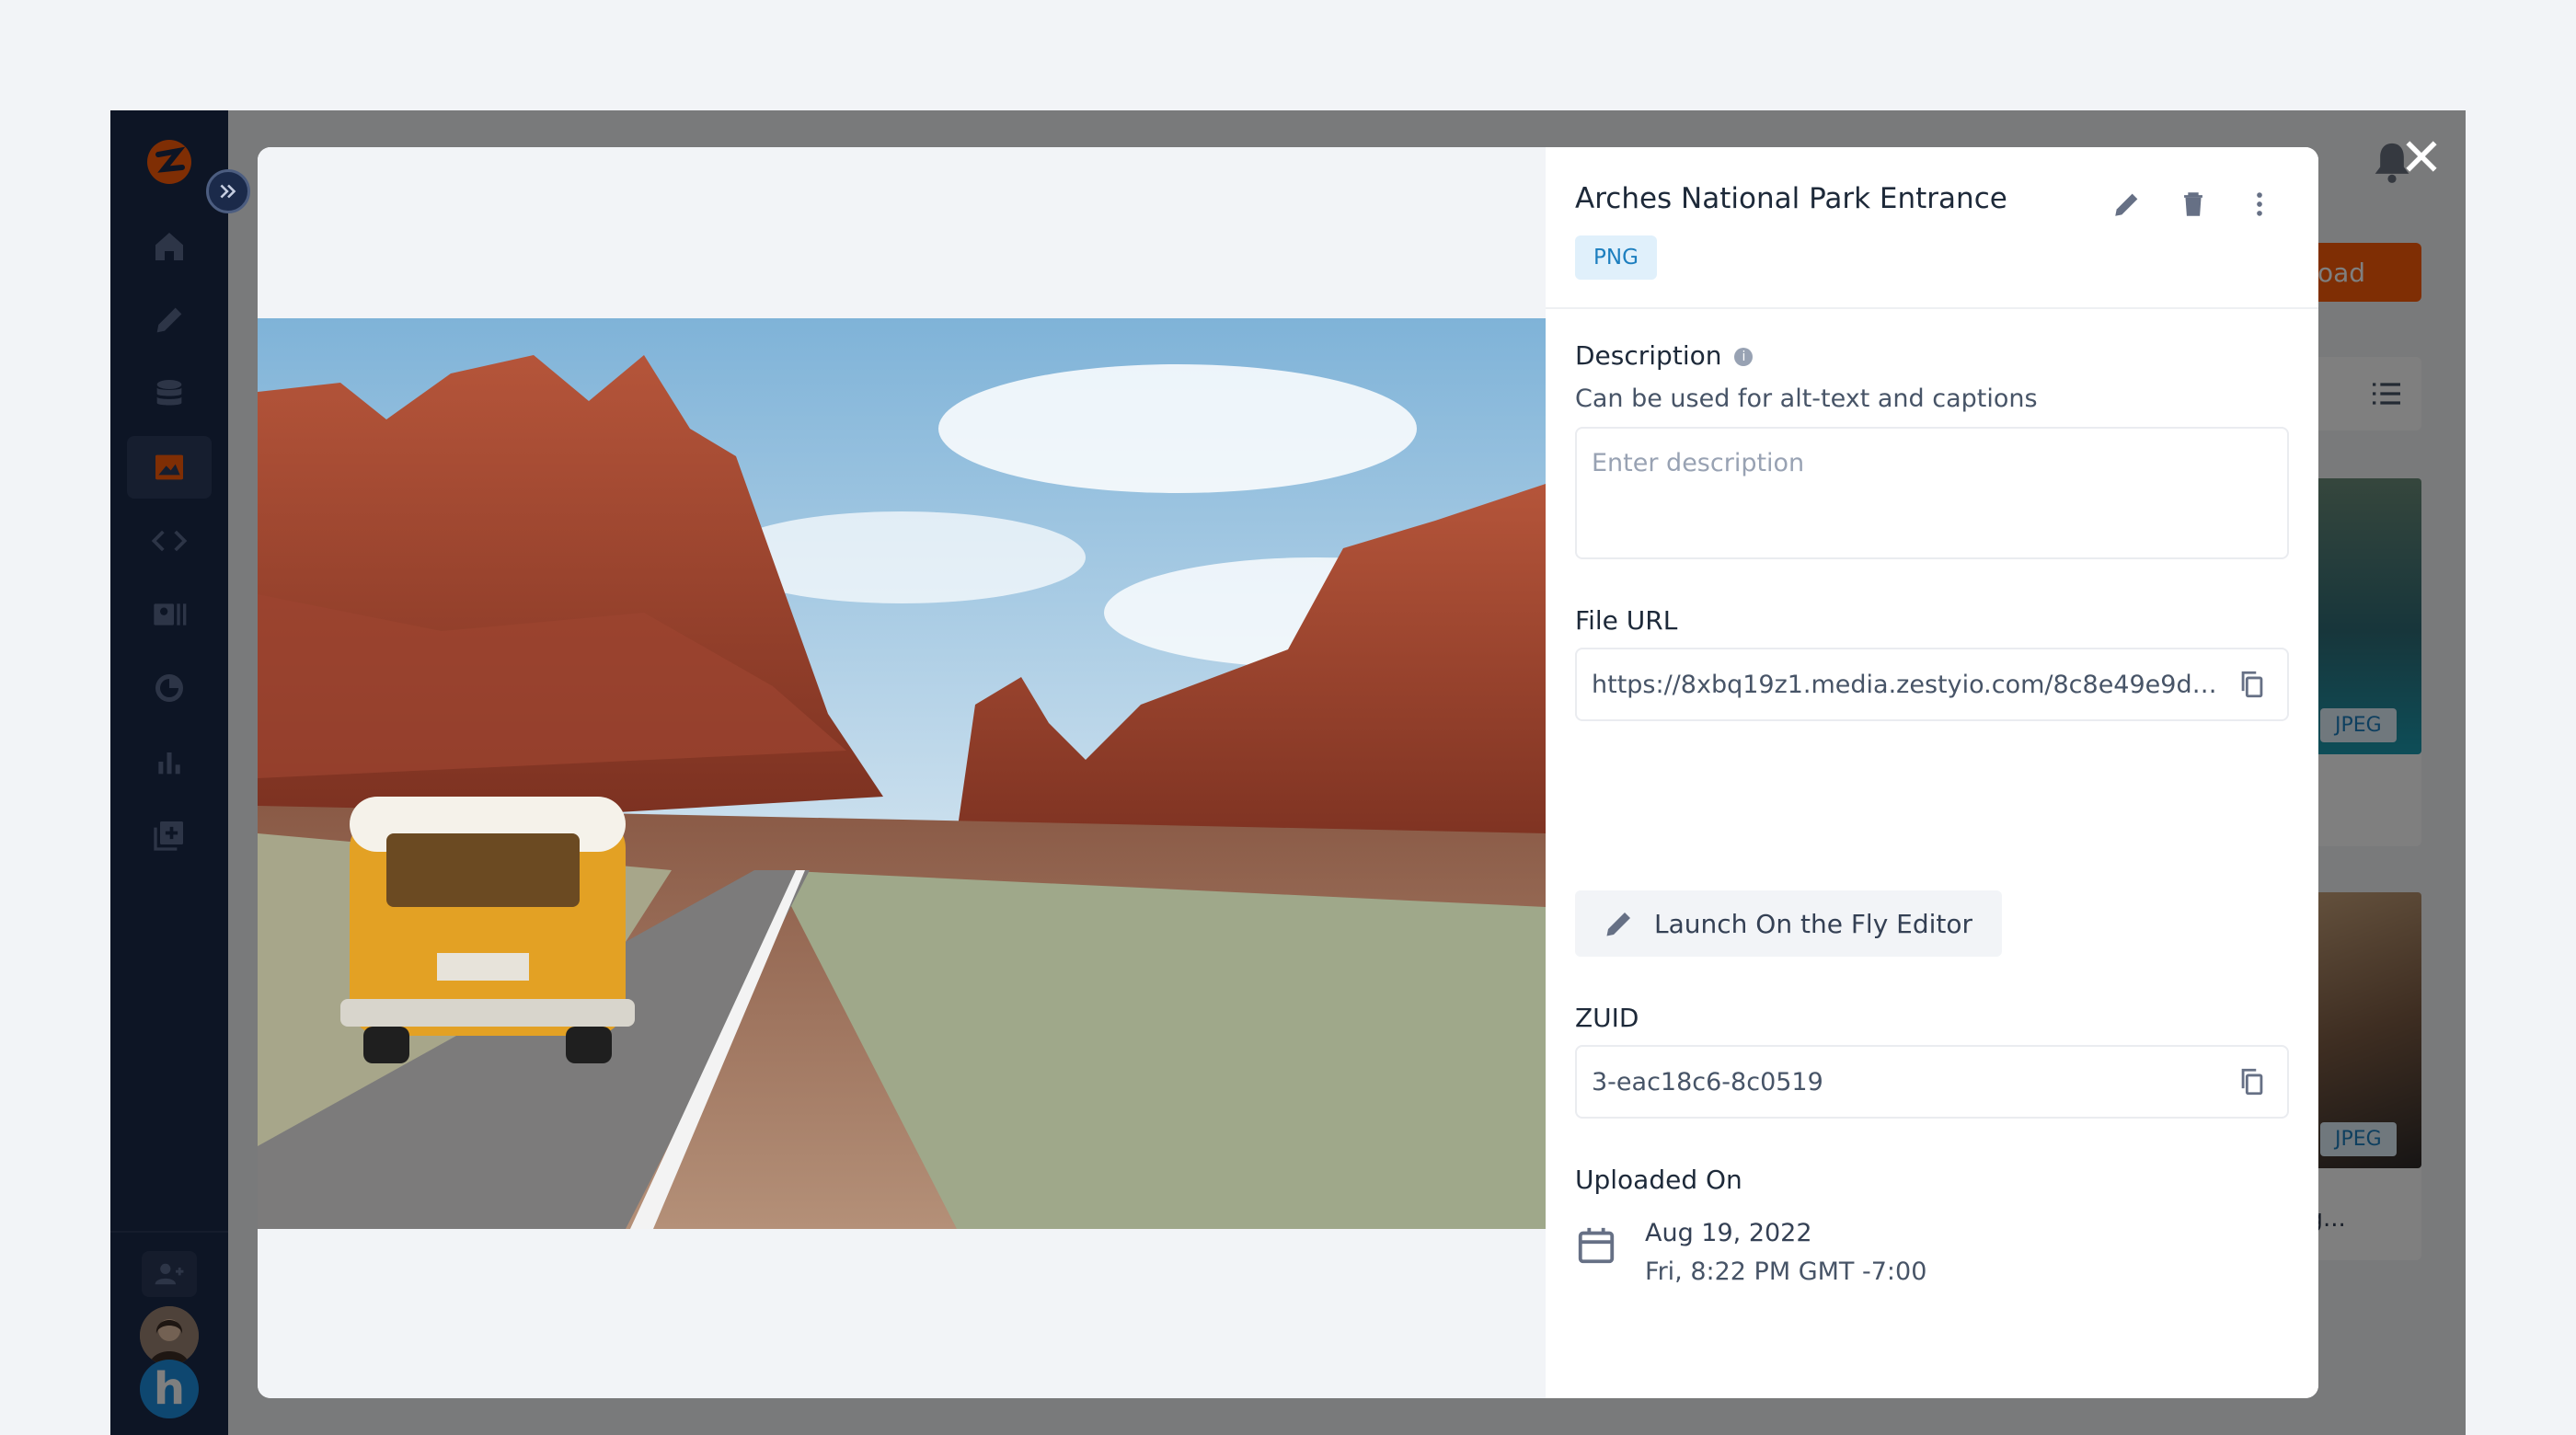 Image resolution: width=2576 pixels, height=1435 pixels. I want to click on uploaded-on-info: Aug 19, 2022 Fri, 8:22 PM GMT -7:00, so click(1750, 1253).